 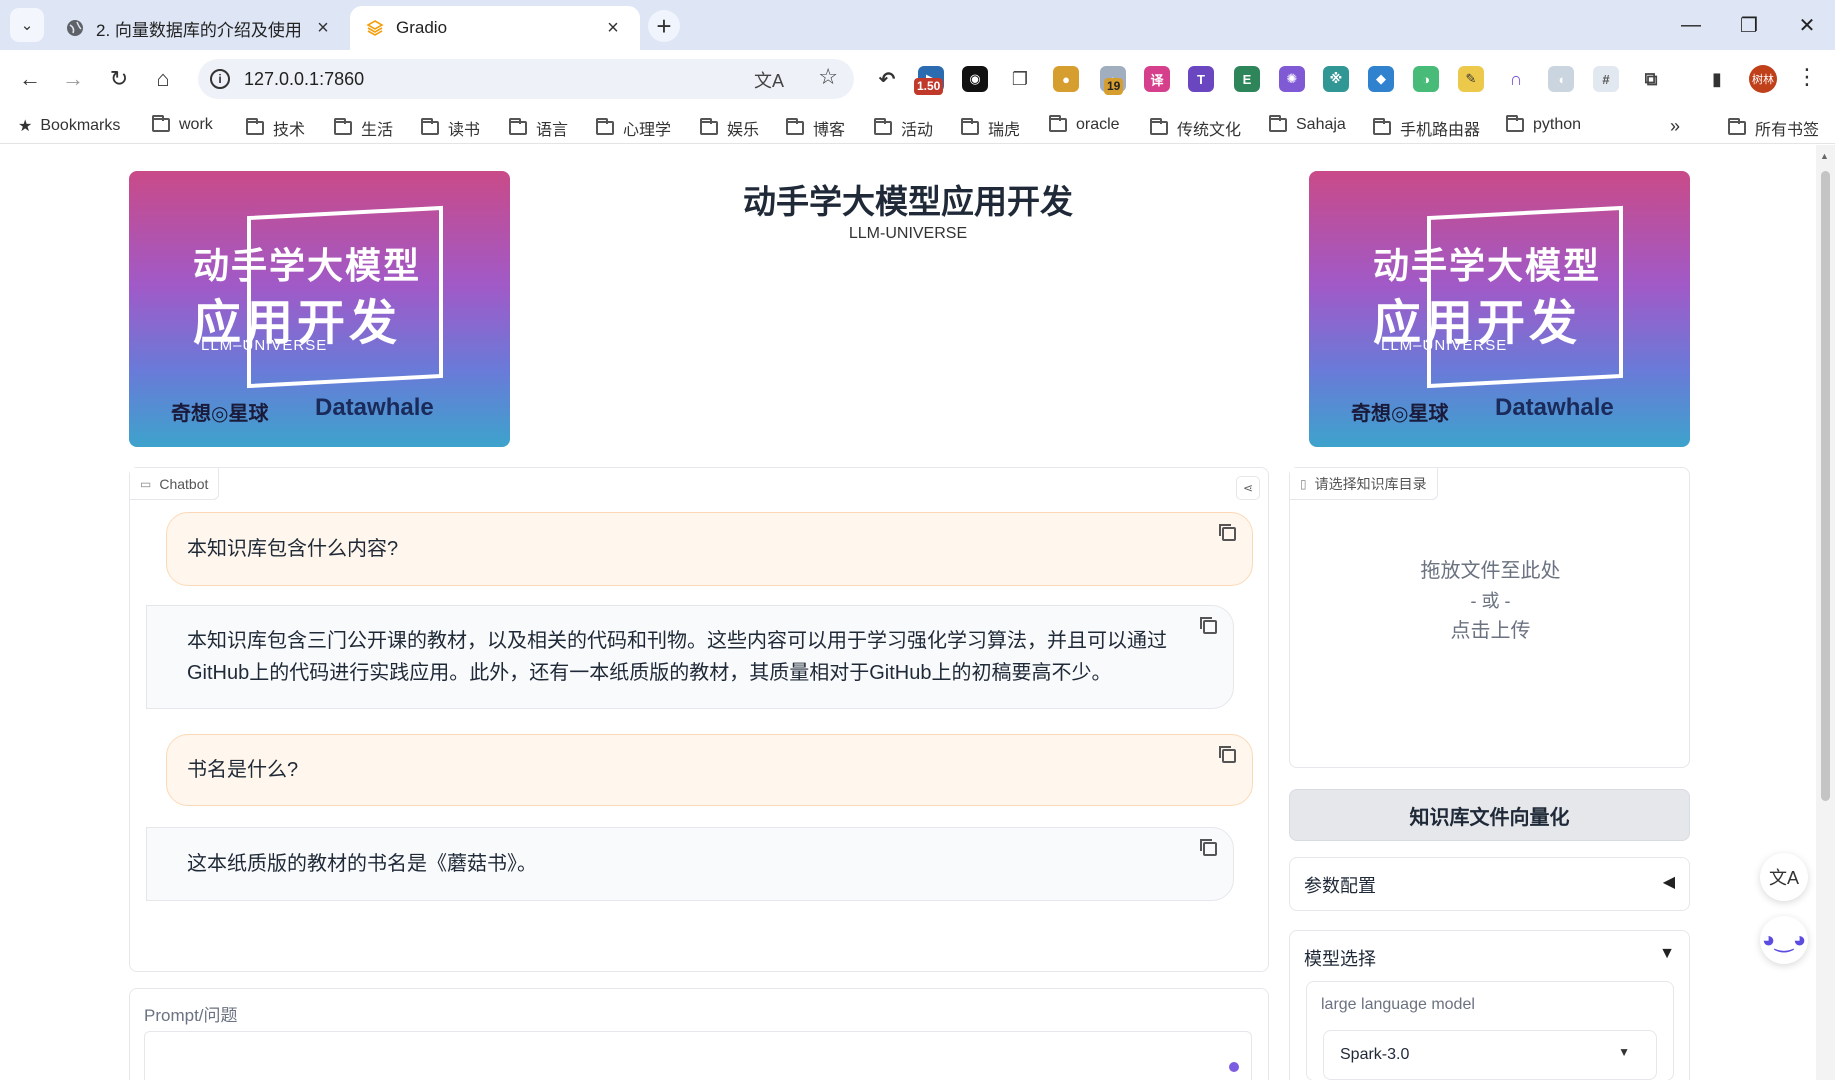 What do you see at coordinates (275, 128) in the screenshot?
I see `bookmark-folder: 技术` at bounding box center [275, 128].